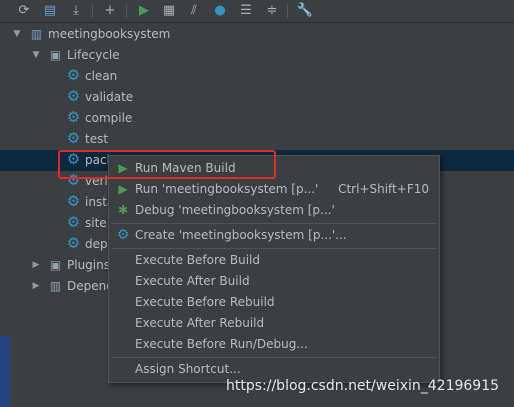 The height and width of the screenshot is (407, 514). What do you see at coordinates (192, 281) in the screenshot?
I see `menu-item-label: Execute After Build` at bounding box center [192, 281].